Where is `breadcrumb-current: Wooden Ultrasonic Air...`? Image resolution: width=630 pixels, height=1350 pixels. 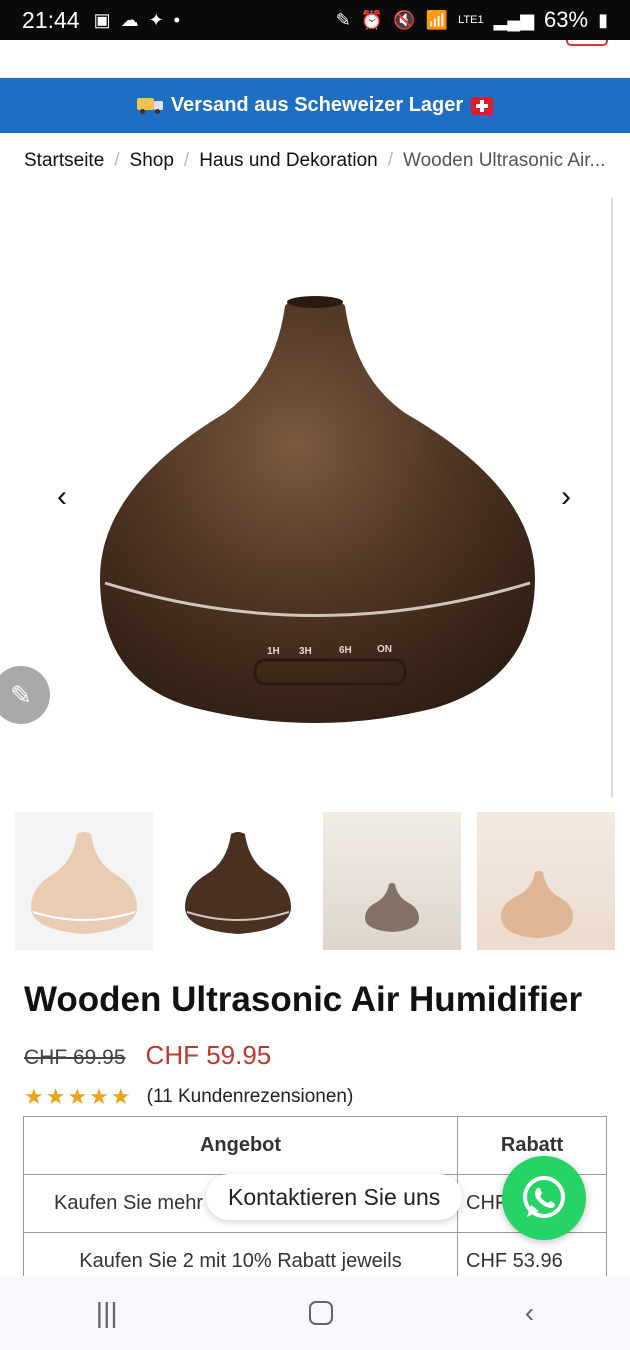
breadcrumb-current: Wooden Ultrasonic Air... is located at coordinates (504, 160).